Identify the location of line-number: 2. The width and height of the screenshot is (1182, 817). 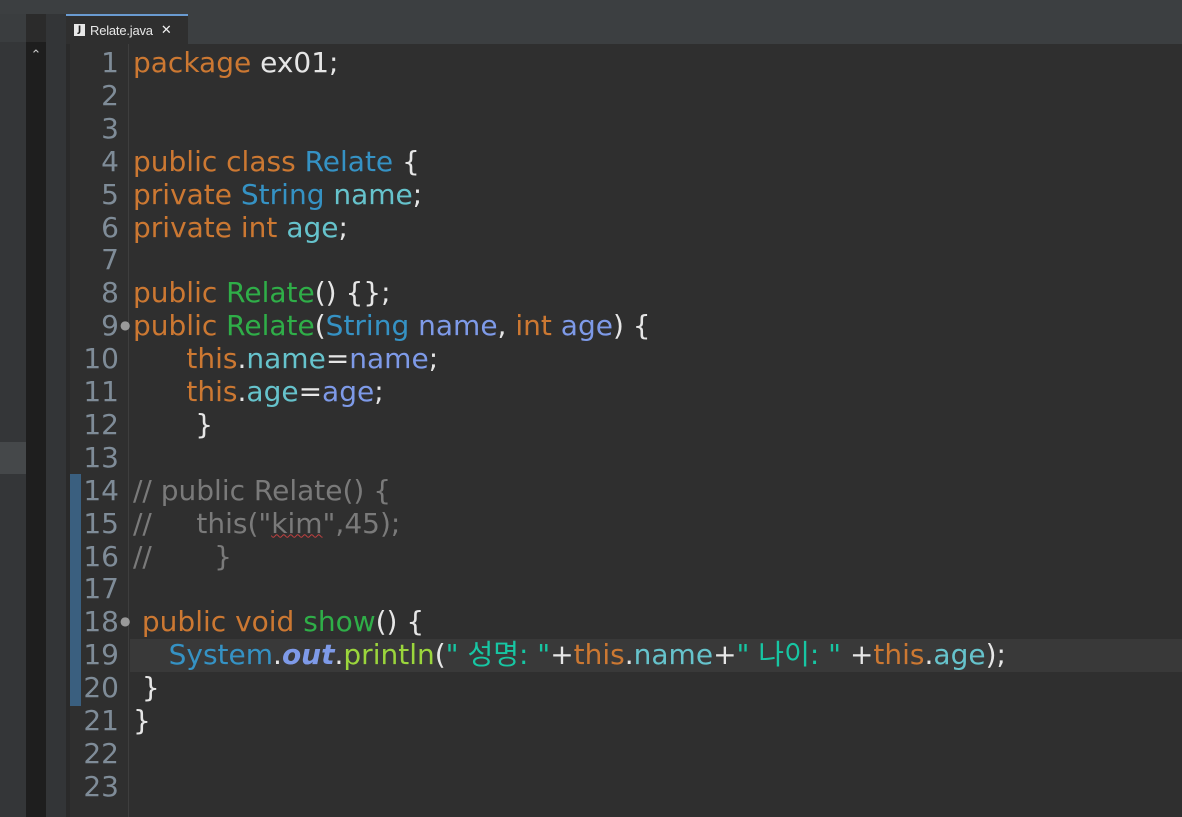
(110, 95).